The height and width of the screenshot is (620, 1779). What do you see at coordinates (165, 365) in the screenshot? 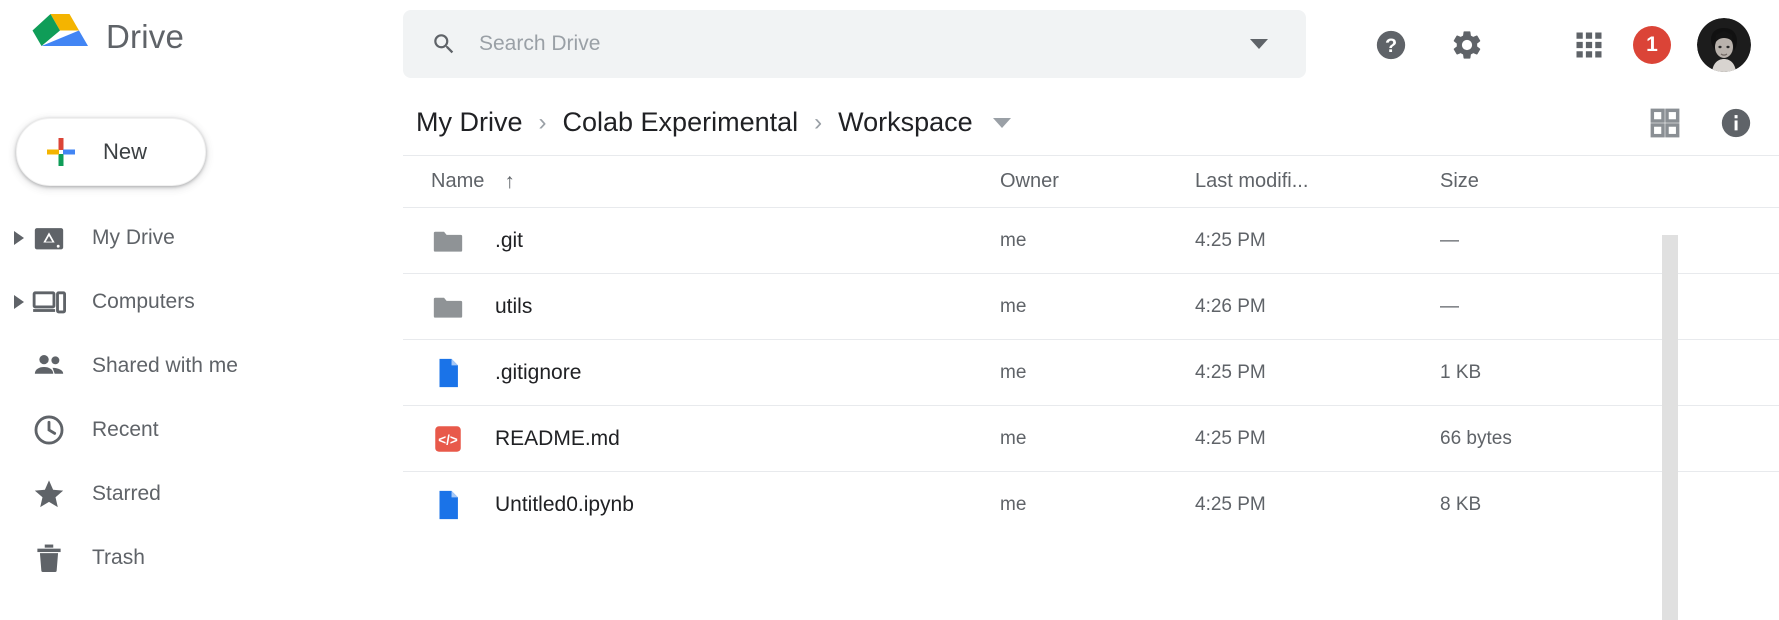
I see `sidebar-item-label: Shared with me` at bounding box center [165, 365].